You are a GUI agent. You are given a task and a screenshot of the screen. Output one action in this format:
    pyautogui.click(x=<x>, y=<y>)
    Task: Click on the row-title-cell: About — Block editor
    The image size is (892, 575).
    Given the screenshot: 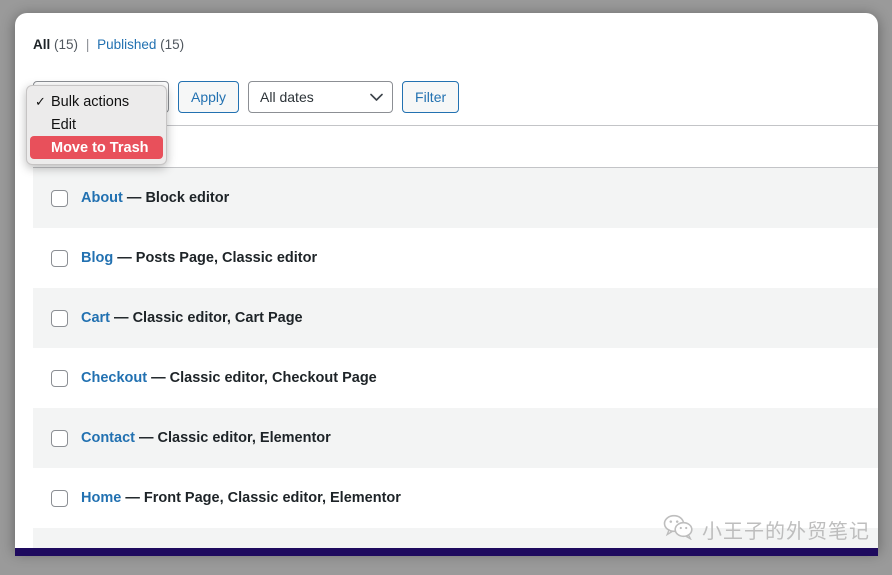 What is the action you would take?
    pyautogui.click(x=155, y=198)
    